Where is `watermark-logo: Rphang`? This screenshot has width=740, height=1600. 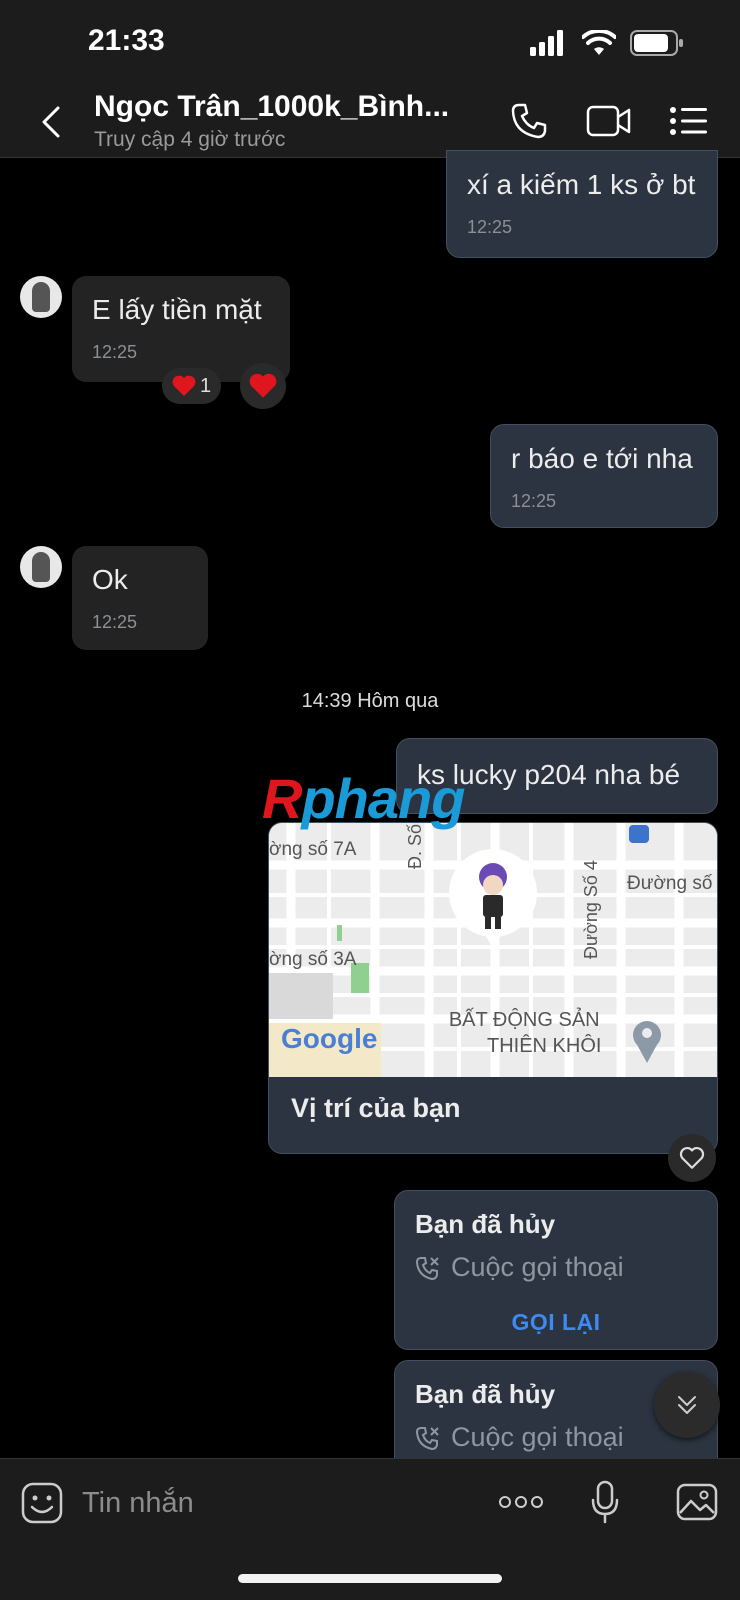 watermark-logo: Rphang is located at coordinates (363, 798).